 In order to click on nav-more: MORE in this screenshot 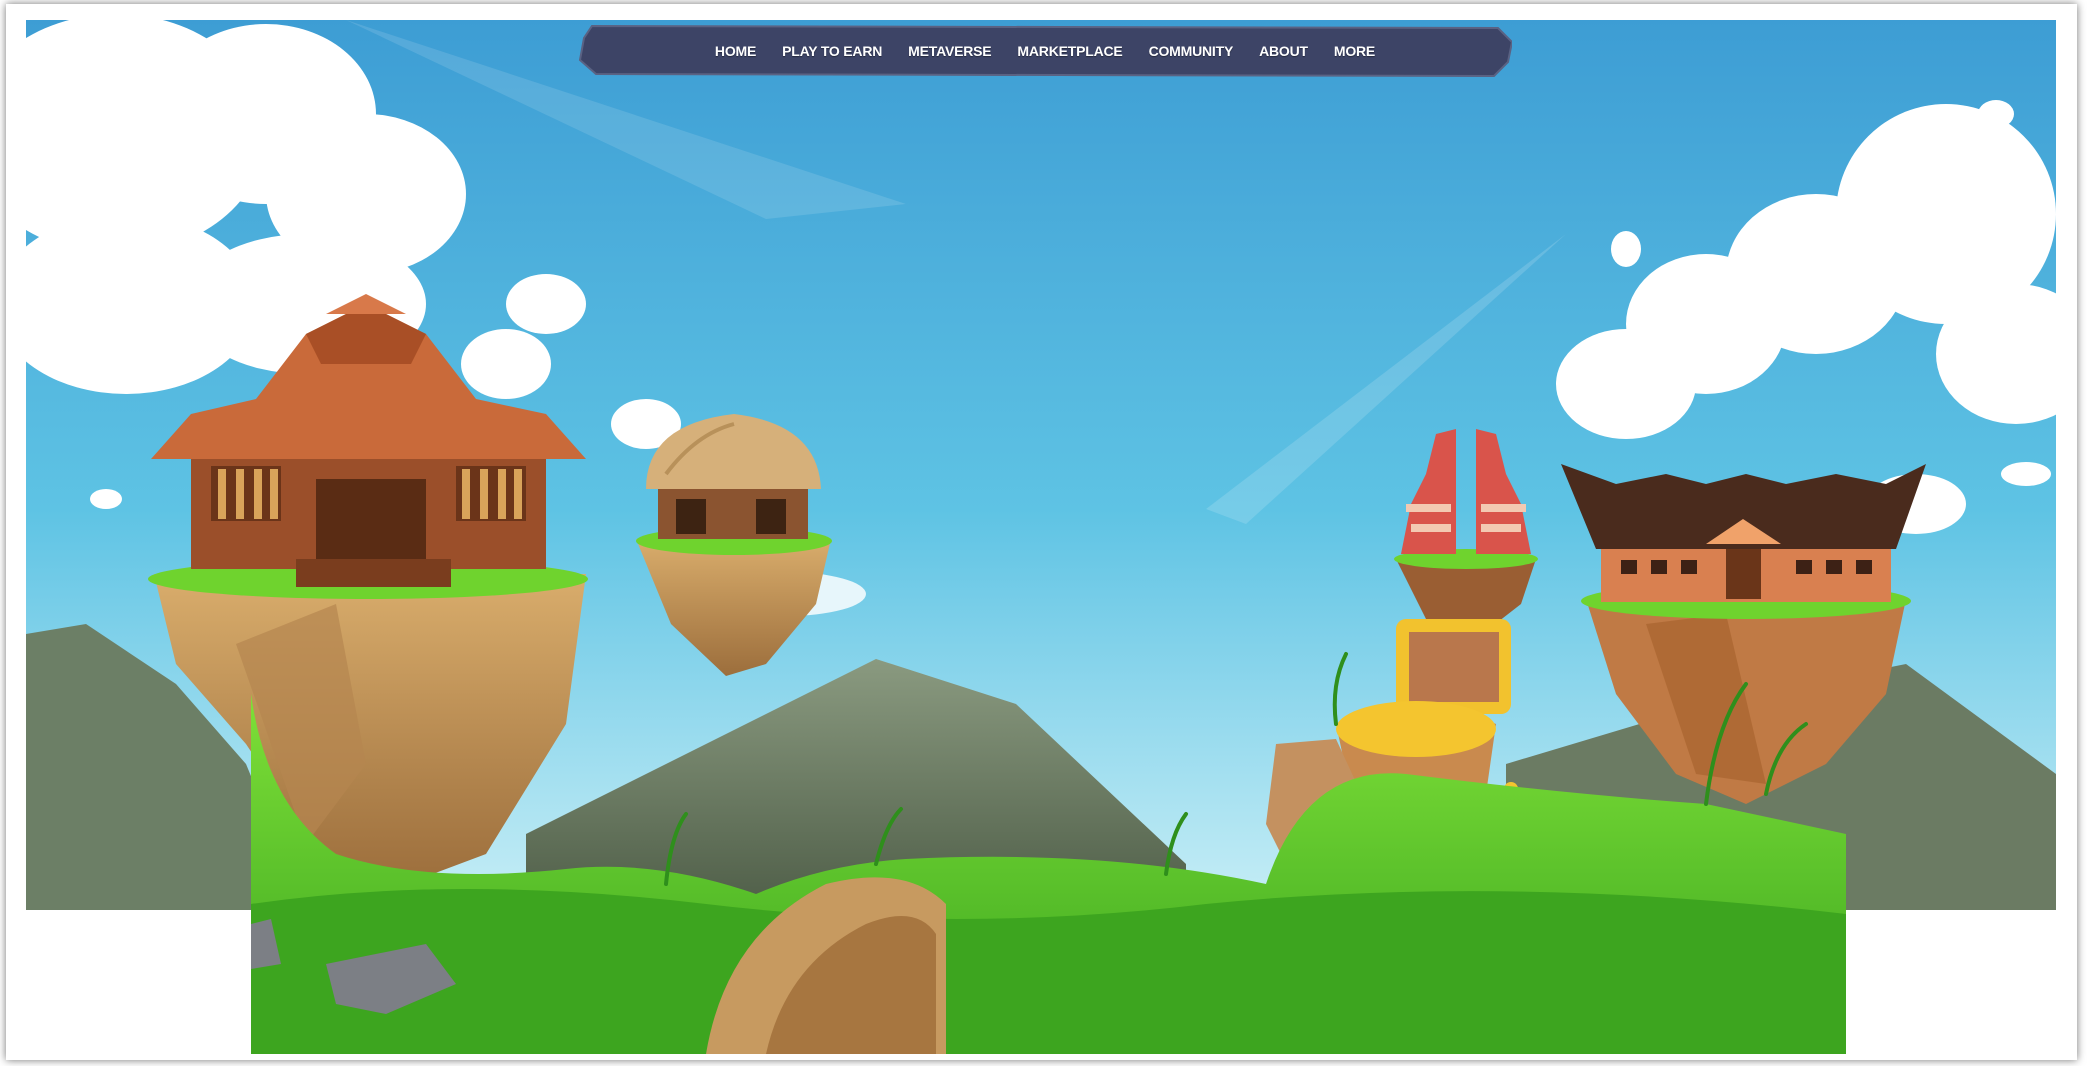, I will do `click(1354, 51)`.